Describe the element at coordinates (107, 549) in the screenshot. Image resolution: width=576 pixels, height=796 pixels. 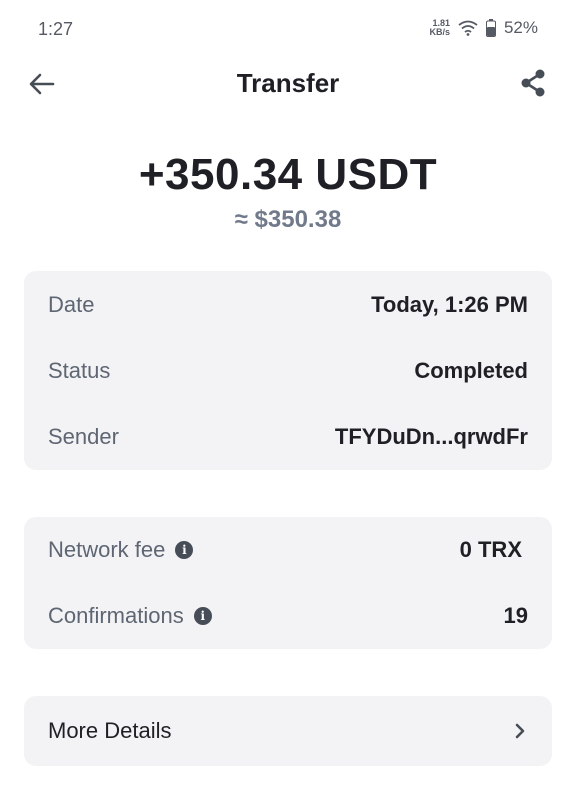
I see `fee-label: Network fee` at that location.